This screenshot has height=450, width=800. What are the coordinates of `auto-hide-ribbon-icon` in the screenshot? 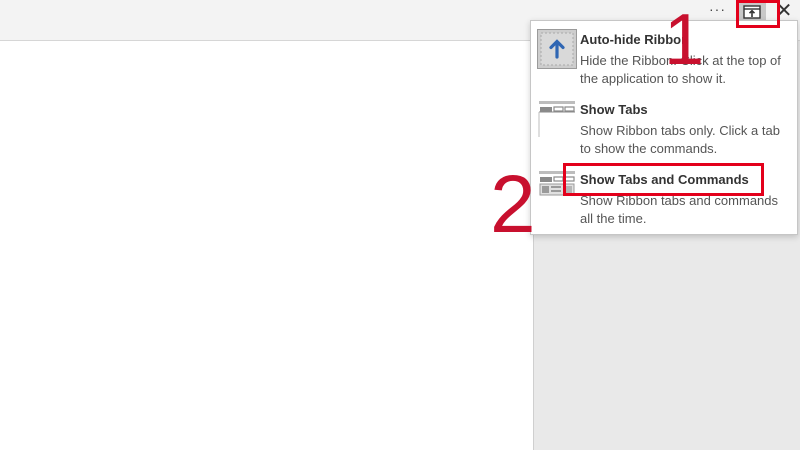 It's located at (557, 49).